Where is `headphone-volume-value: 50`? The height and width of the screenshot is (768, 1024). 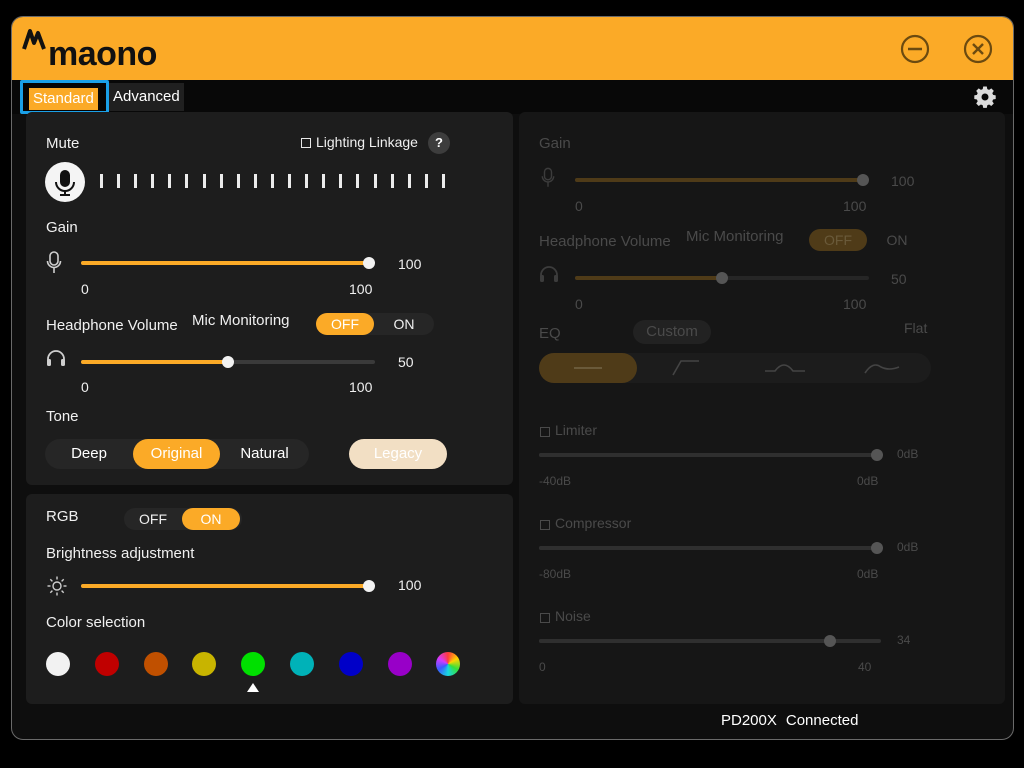 headphone-volume-value: 50 is located at coordinates (406, 362).